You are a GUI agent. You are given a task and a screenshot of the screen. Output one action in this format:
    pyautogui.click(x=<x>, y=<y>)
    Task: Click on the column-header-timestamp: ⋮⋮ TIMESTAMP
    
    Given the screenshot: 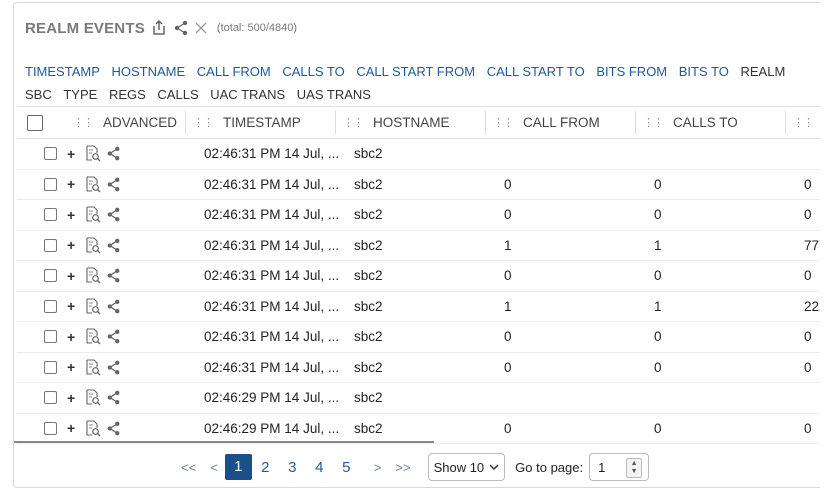 What is the action you would take?
    pyautogui.click(x=247, y=122)
    